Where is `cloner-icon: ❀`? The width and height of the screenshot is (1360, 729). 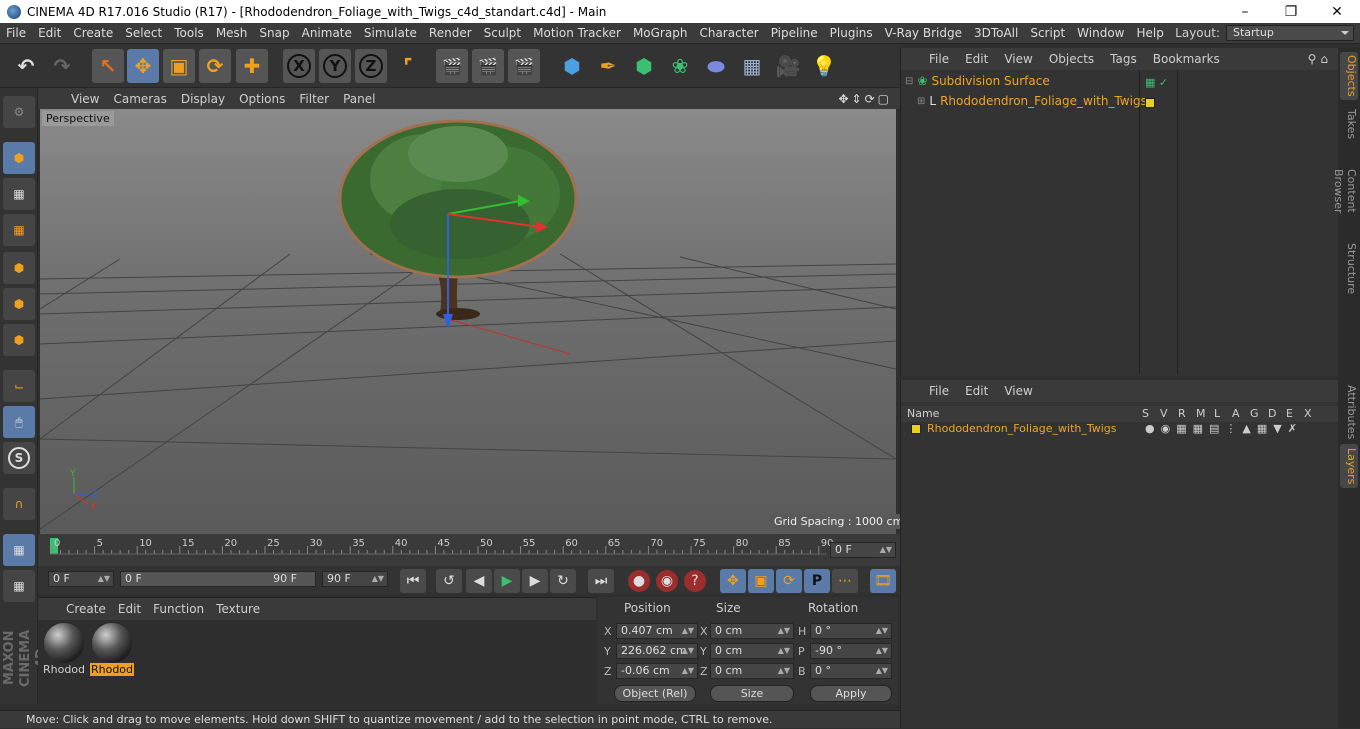 cloner-icon: ❀ is located at coordinates (680, 66).